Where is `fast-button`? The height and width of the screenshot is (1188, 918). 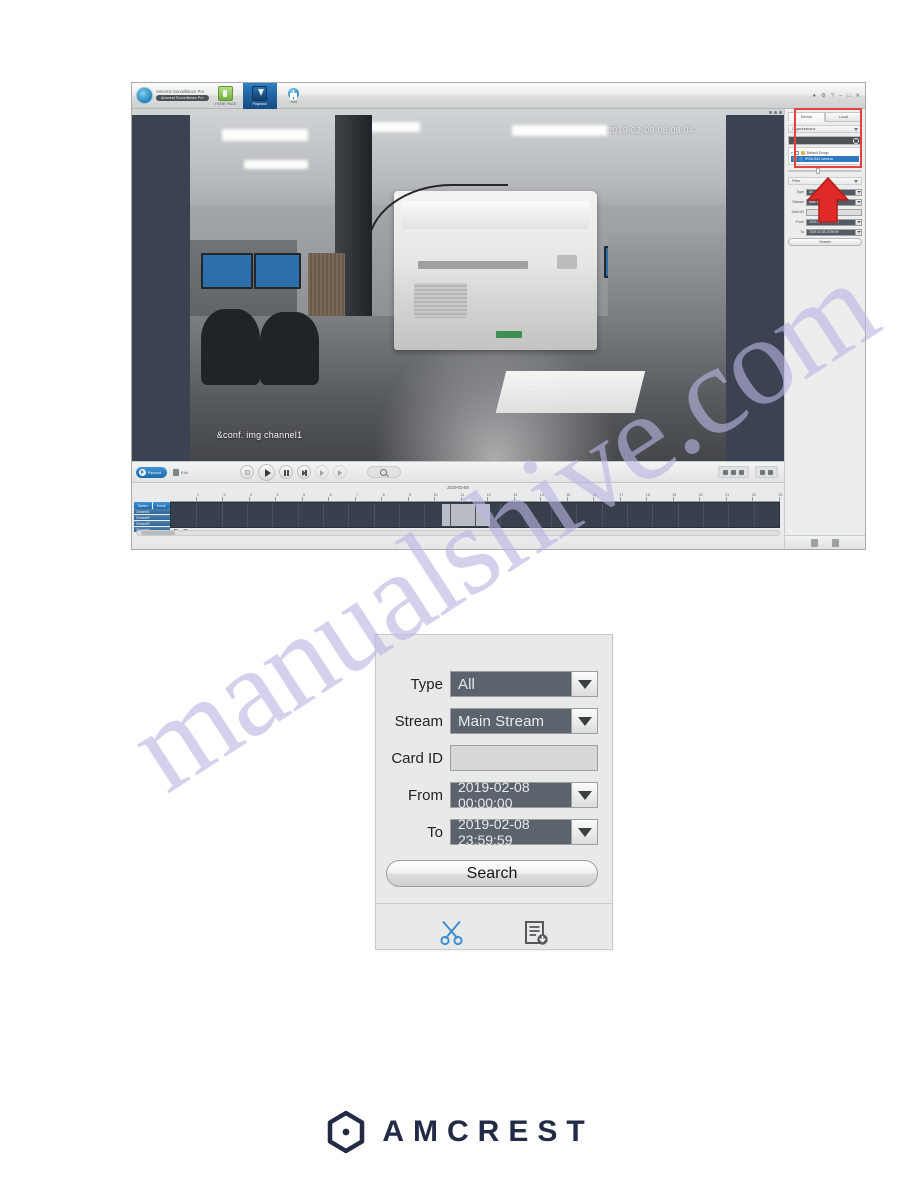
fast-button is located at coordinates (339, 472).